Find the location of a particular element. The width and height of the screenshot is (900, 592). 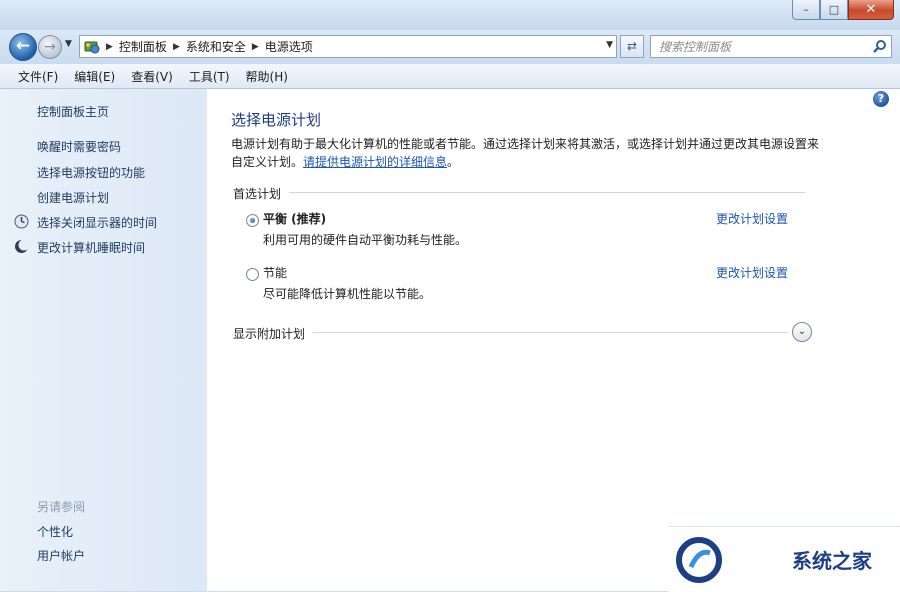

description-end: 。 is located at coordinates (453, 162).